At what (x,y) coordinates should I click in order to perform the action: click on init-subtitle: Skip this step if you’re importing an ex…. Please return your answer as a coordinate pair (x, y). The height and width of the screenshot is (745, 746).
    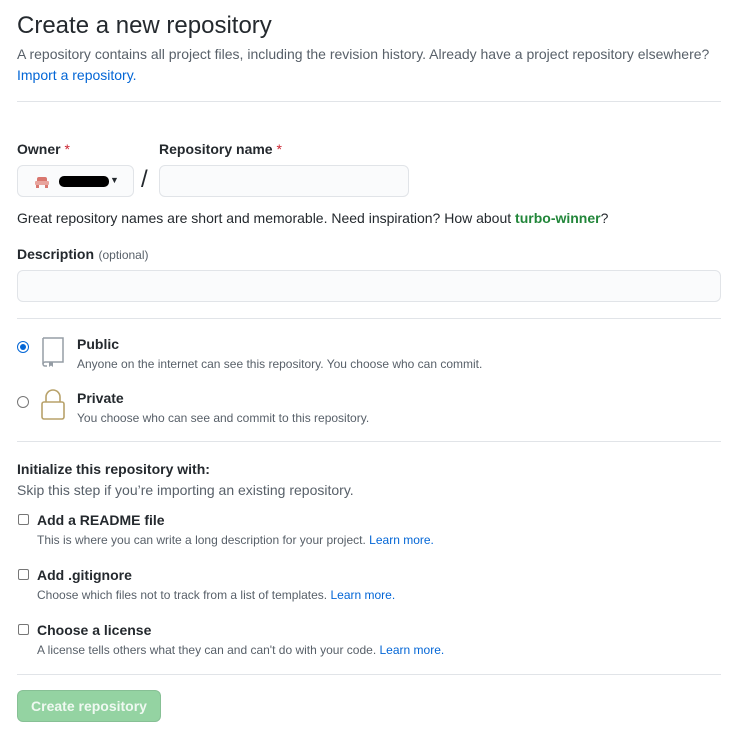
    Looking at the image, I should click on (185, 490).